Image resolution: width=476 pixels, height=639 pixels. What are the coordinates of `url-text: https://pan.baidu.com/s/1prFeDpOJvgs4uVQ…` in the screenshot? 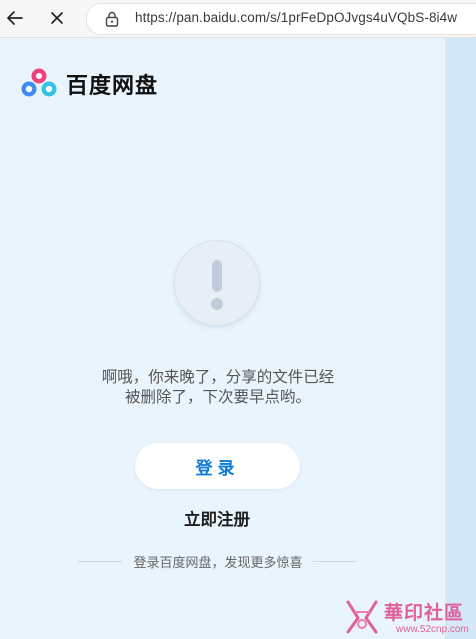 It's located at (296, 17).